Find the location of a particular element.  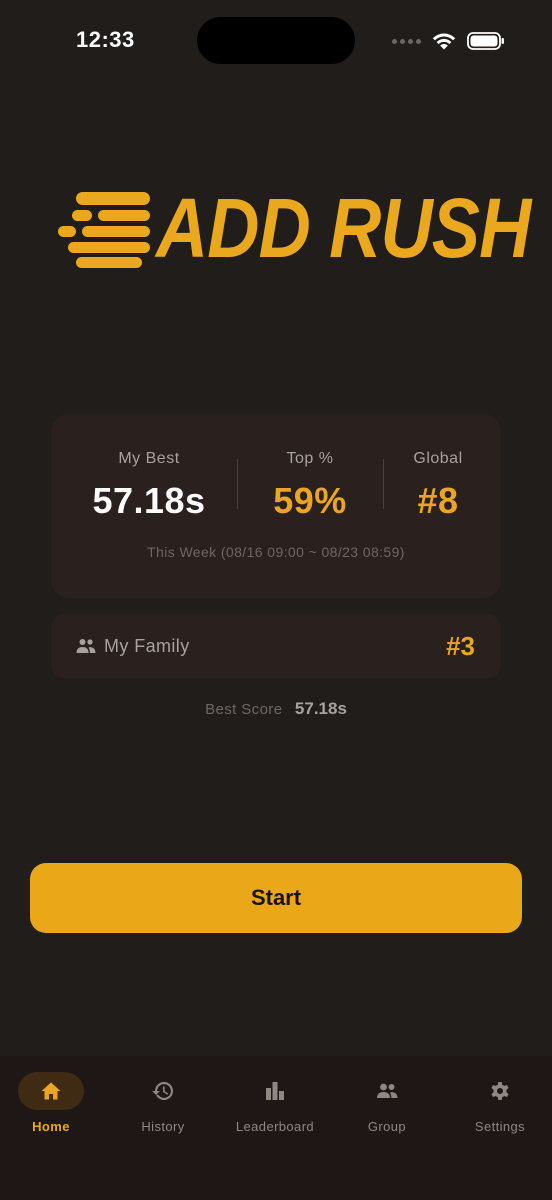

family-label: My Family is located at coordinates (147, 646).